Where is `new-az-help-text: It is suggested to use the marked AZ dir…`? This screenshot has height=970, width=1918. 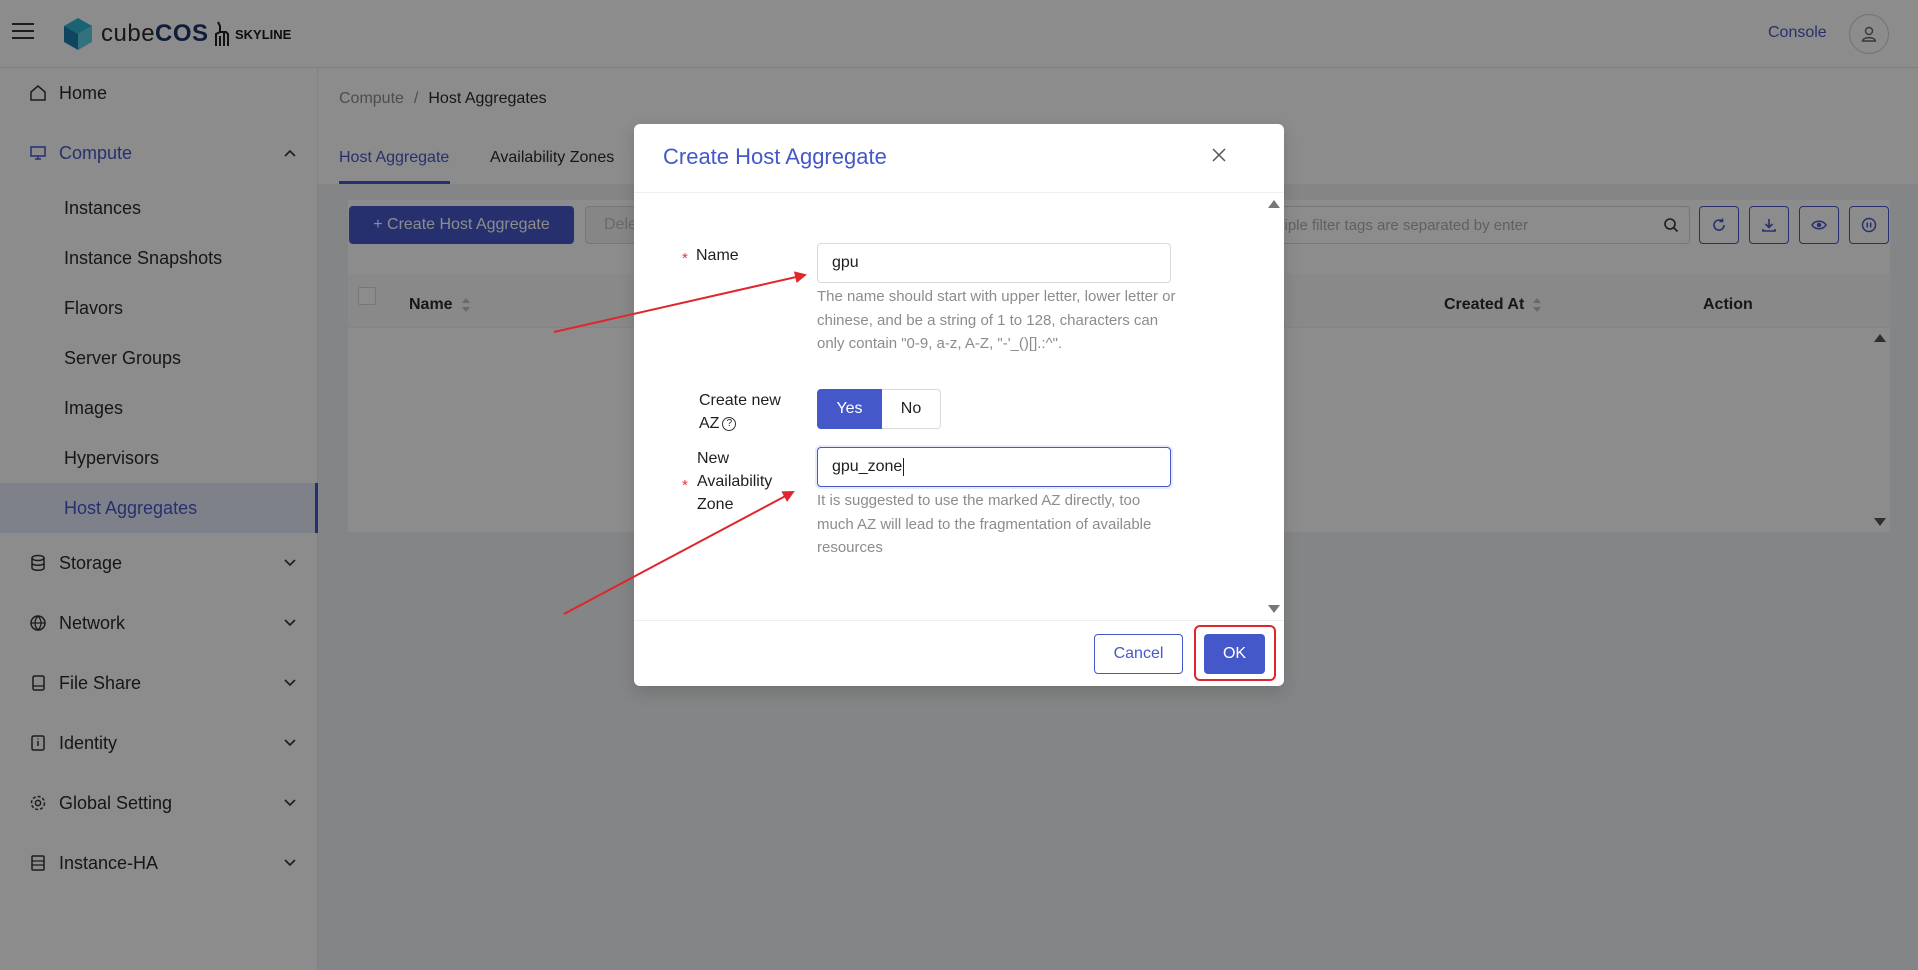 new-az-help-text: It is suggested to use the marked AZ dir… is located at coordinates (984, 524).